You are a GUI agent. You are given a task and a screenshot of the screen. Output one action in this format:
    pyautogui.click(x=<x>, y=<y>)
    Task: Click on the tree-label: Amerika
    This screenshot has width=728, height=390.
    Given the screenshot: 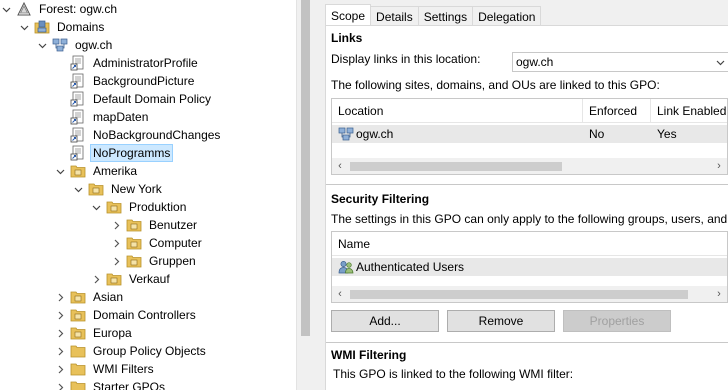 What is the action you would take?
    pyautogui.click(x=115, y=171)
    